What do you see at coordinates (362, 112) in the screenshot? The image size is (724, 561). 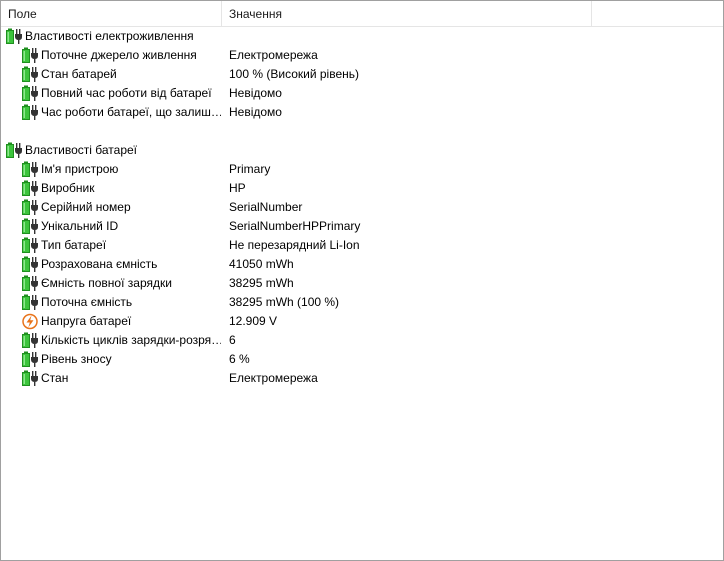 I see `property-row: Час роботи батареї, що залиш… Невідомо` at bounding box center [362, 112].